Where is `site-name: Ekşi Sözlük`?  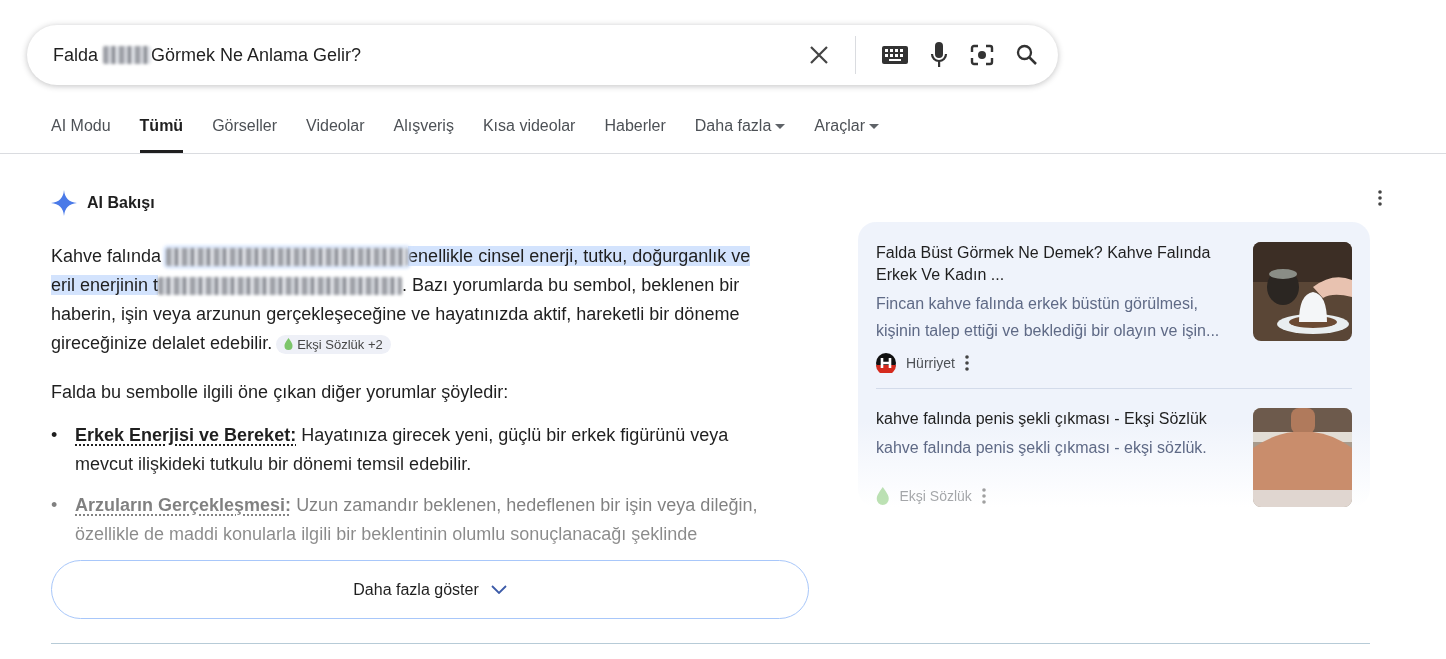
site-name: Ekşi Sözlük is located at coordinates (935, 496).